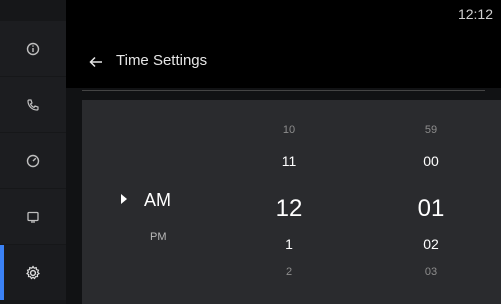  I want to click on minute-wheel-item: 02, so click(431, 244).